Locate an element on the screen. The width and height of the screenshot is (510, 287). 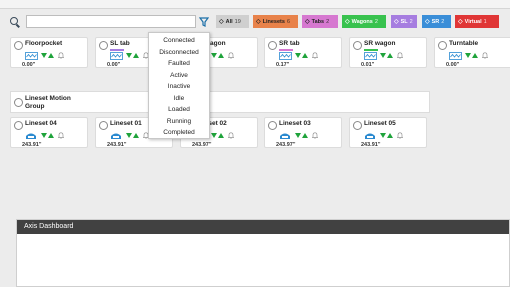
card-title: Turntable is located at coordinates (464, 43).